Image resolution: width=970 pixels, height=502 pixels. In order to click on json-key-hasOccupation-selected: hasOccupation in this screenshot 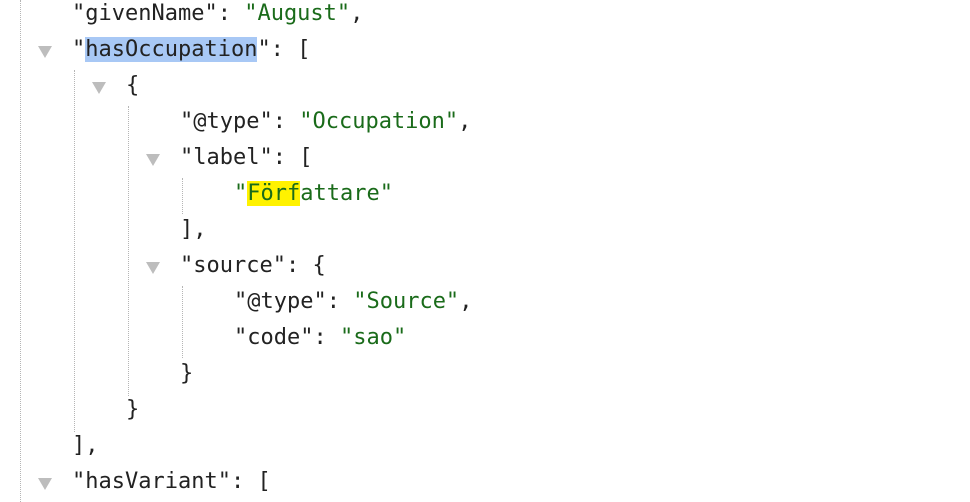, I will do `click(171, 49)`.